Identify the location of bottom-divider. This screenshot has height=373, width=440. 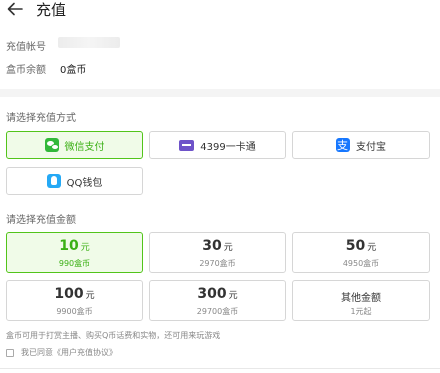
(220, 368).